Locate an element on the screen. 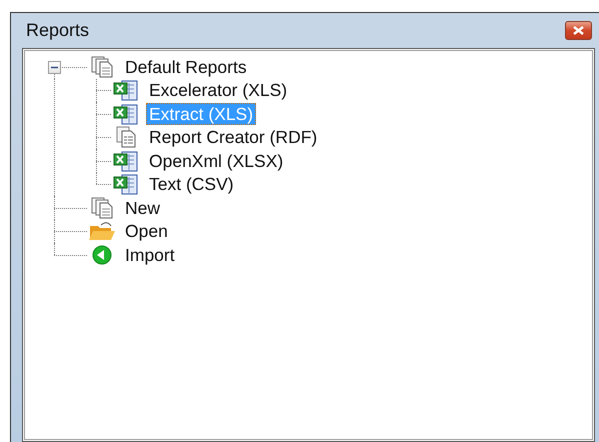  window-title: Reports is located at coordinates (58, 30).